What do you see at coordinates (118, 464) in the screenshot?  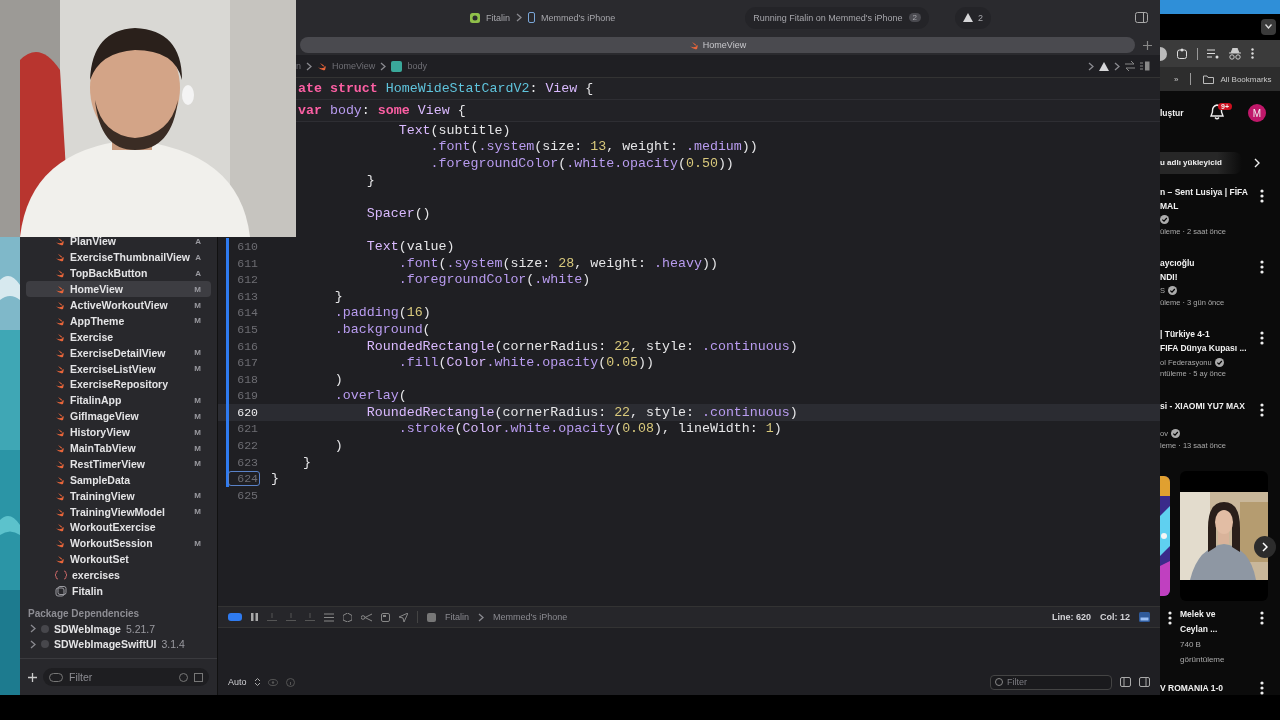 I see `file-item: RestTimerView M` at bounding box center [118, 464].